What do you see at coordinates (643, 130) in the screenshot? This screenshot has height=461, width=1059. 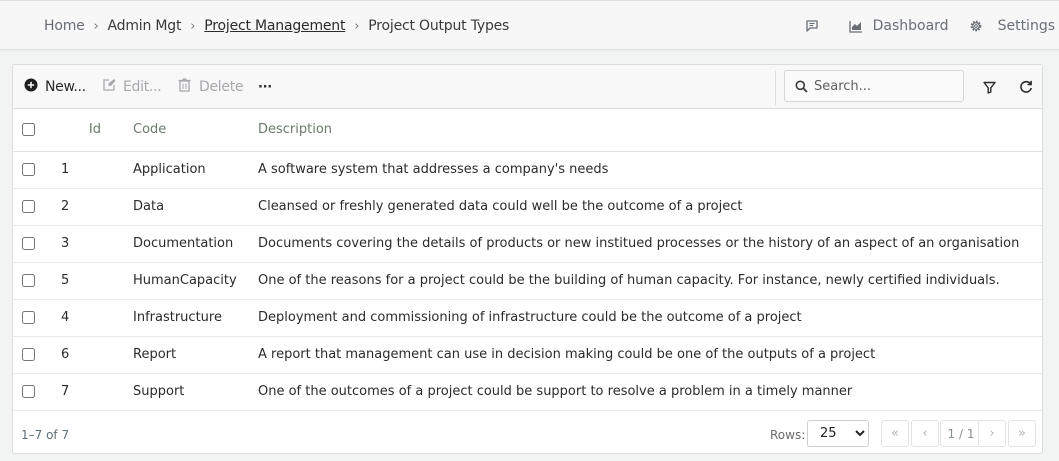 I see `column-header-description: Description` at bounding box center [643, 130].